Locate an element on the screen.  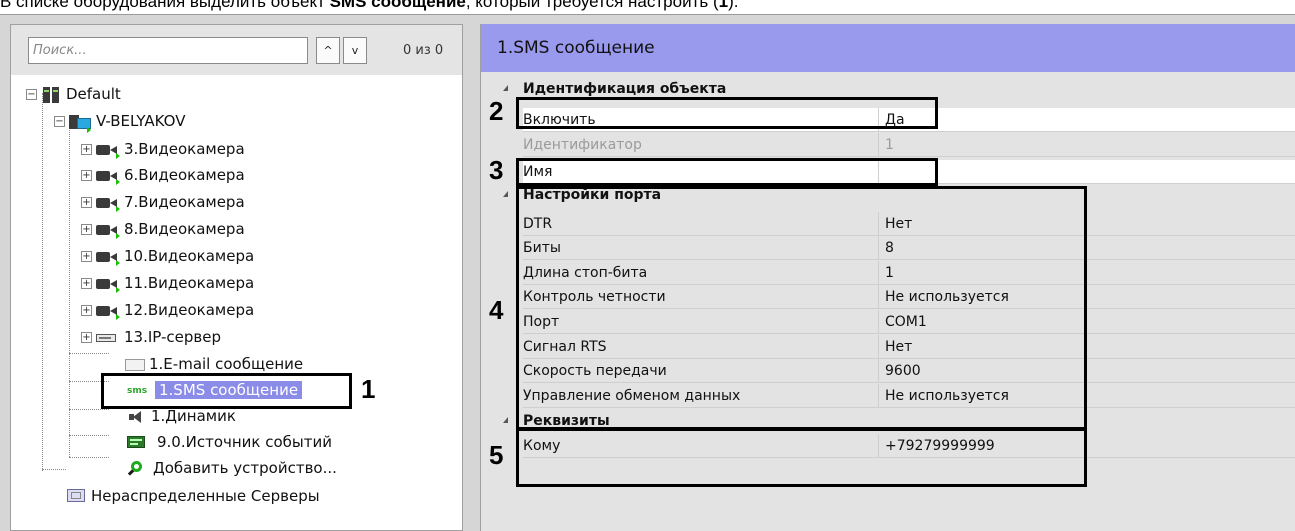
property-row: Управление обменом данных Не используется is located at coordinates (906, 396).